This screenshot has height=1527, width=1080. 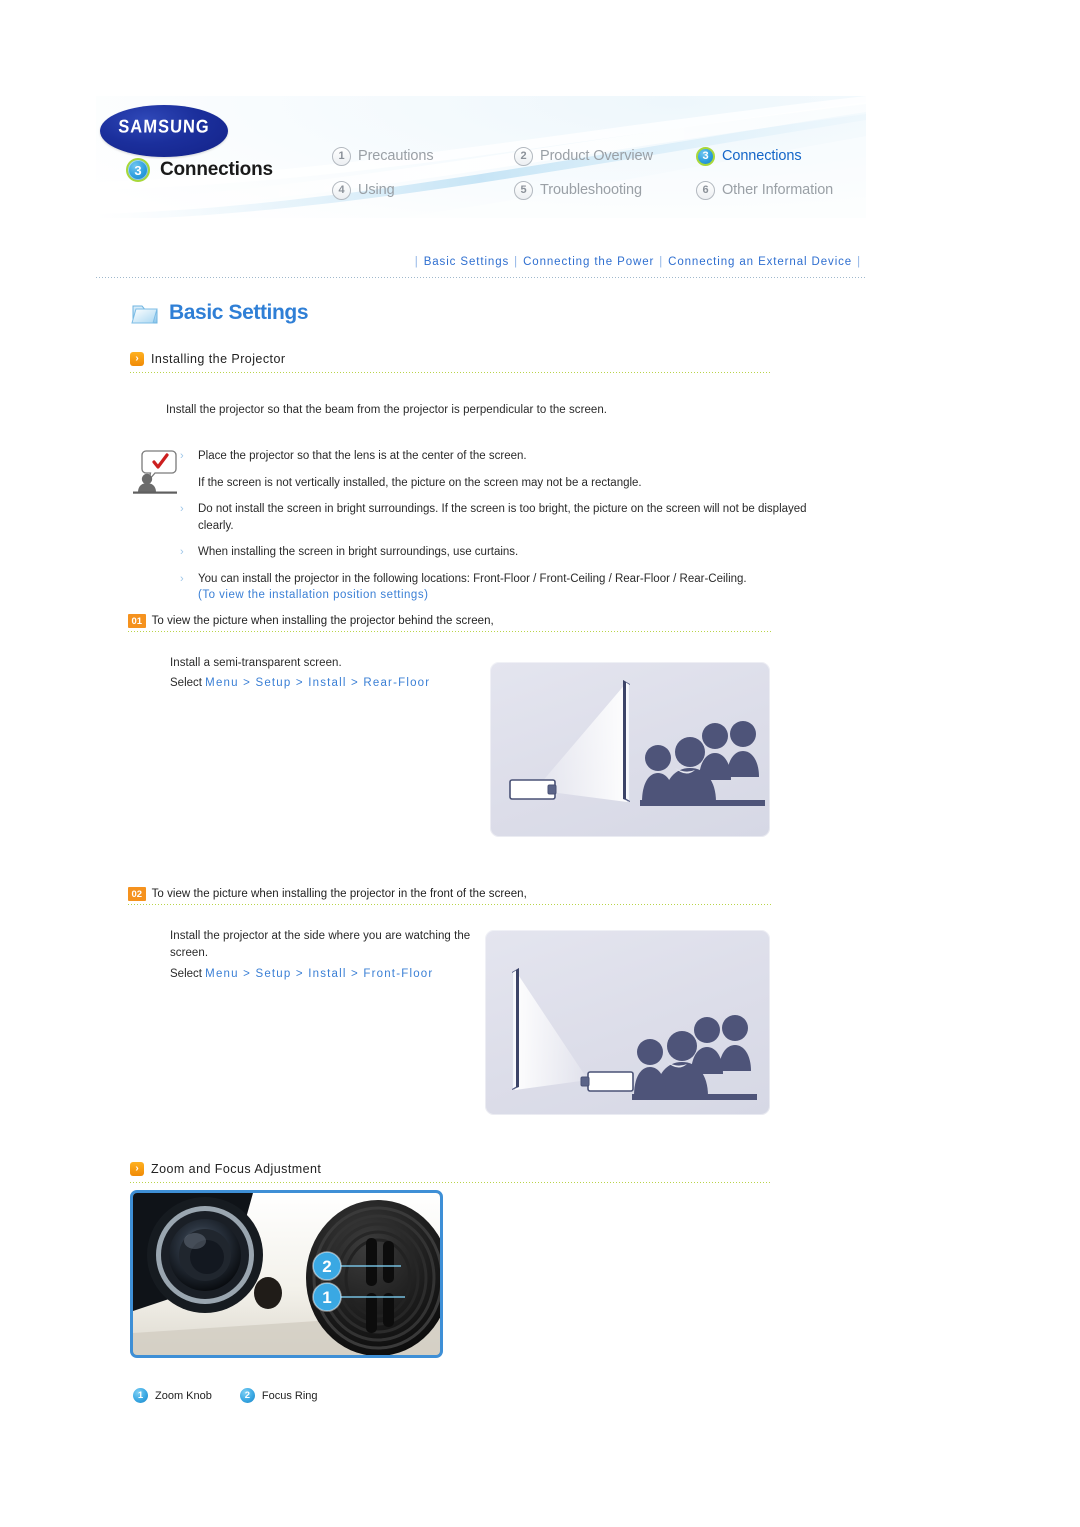 I want to click on page-title: Basic Settings, so click(x=219, y=313).